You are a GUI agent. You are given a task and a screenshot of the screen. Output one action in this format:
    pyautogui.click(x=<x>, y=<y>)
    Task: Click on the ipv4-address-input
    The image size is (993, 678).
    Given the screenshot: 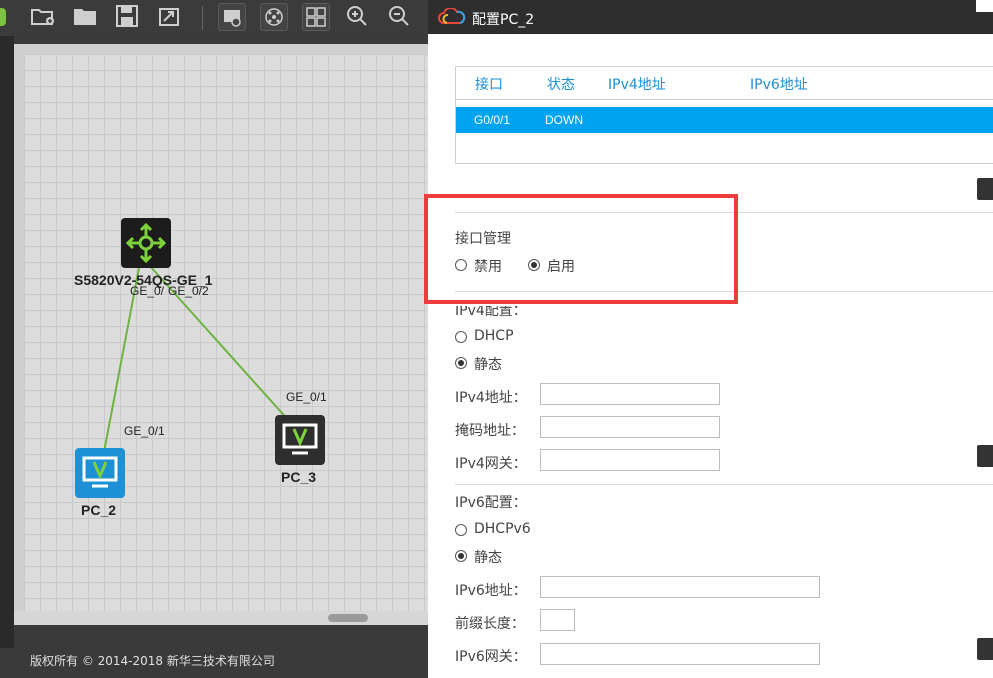 What is the action you would take?
    pyautogui.click(x=630, y=394)
    